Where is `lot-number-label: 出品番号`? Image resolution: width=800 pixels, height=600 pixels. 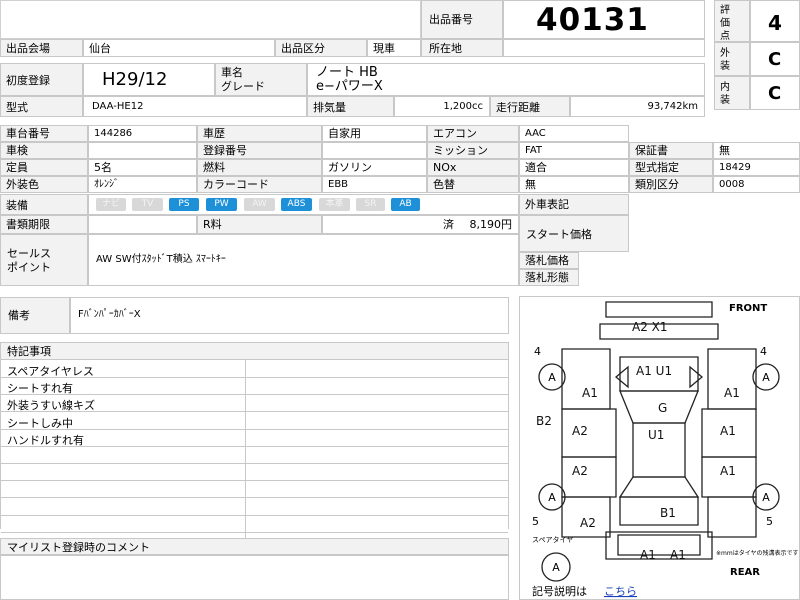
lot-number-label: 出品番号 is located at coordinates (451, 19).